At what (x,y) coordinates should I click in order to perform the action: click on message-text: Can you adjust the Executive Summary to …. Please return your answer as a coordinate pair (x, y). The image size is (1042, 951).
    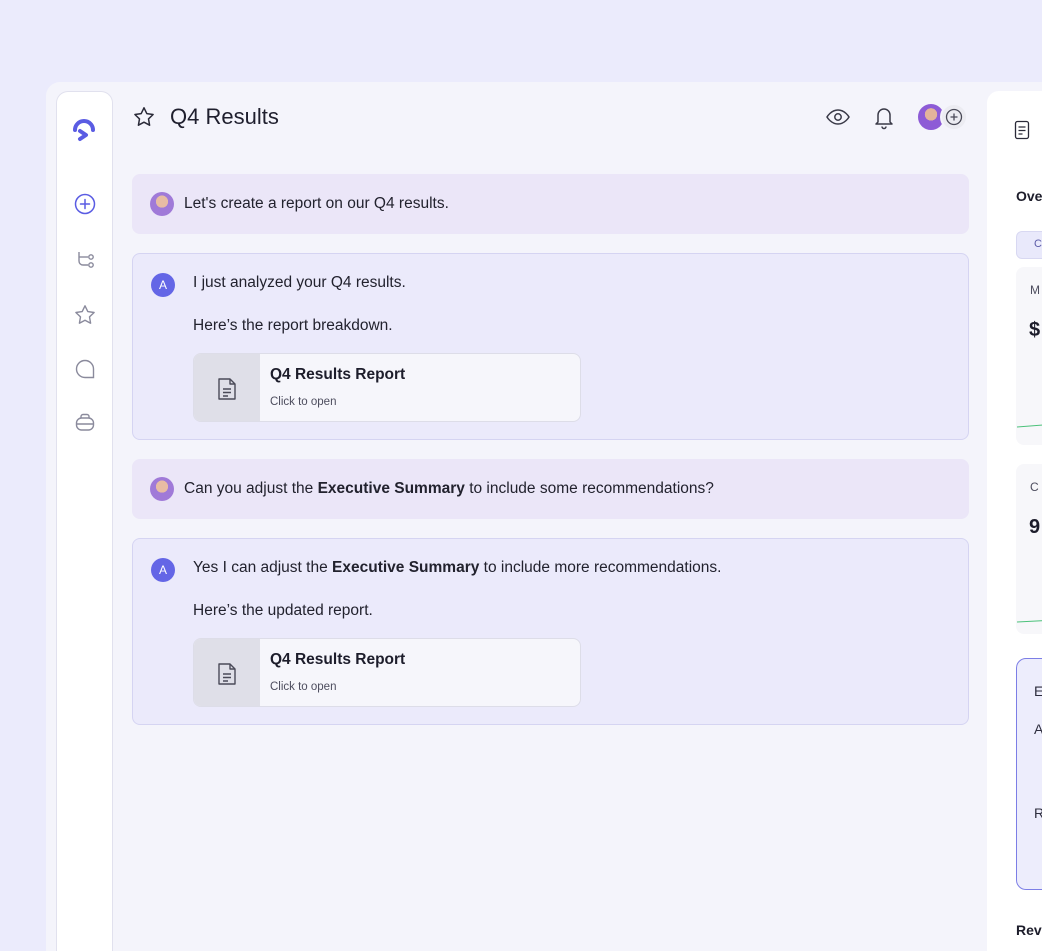
    Looking at the image, I should click on (449, 488).